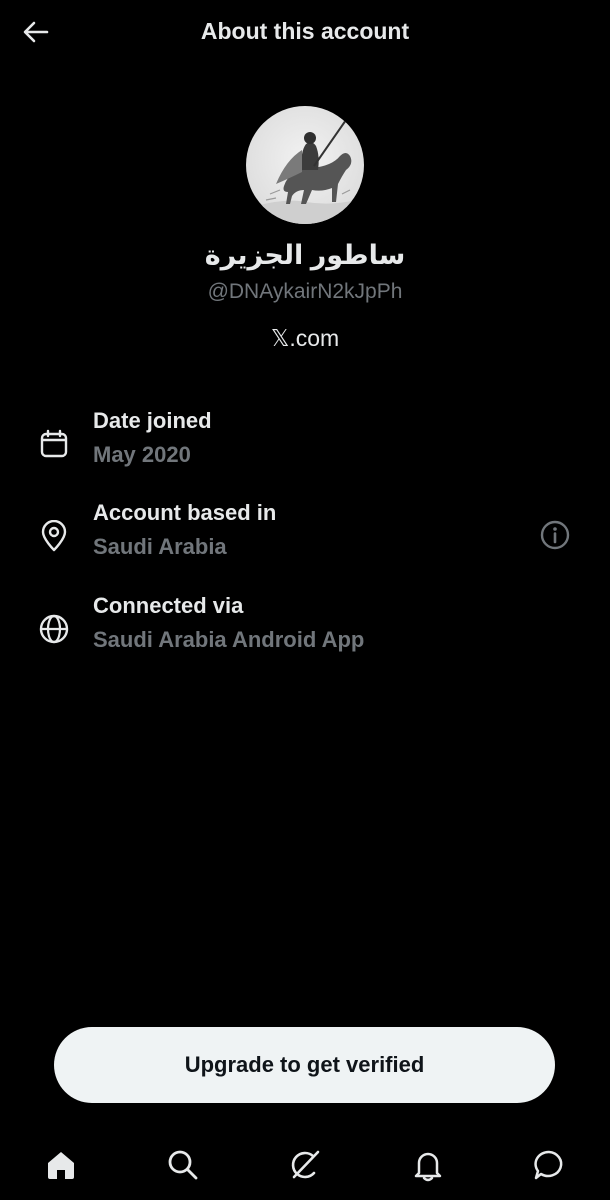 The height and width of the screenshot is (1200, 610). I want to click on page-title: About this account, so click(305, 31).